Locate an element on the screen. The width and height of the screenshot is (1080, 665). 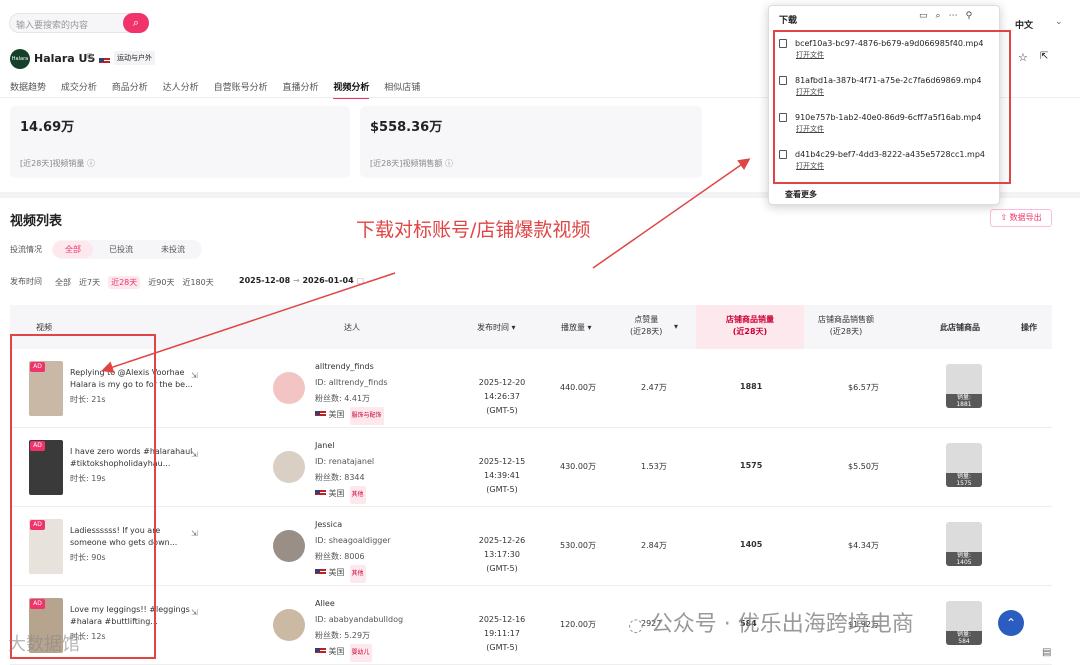
scroll-top-button: ⌃ is located at coordinates (1011, 623).